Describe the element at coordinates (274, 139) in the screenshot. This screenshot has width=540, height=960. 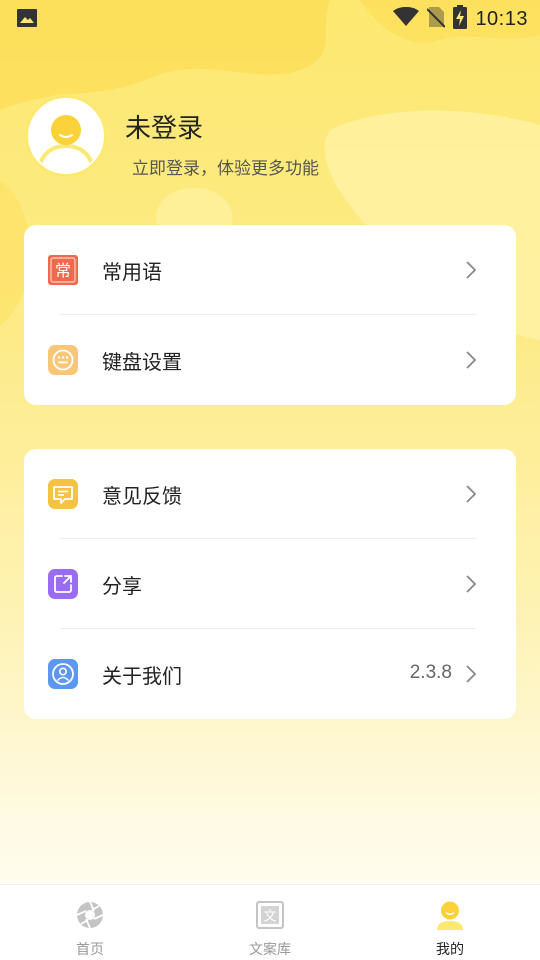
I see `profile-header: 未登录 立即登录，体验更多功能` at that location.